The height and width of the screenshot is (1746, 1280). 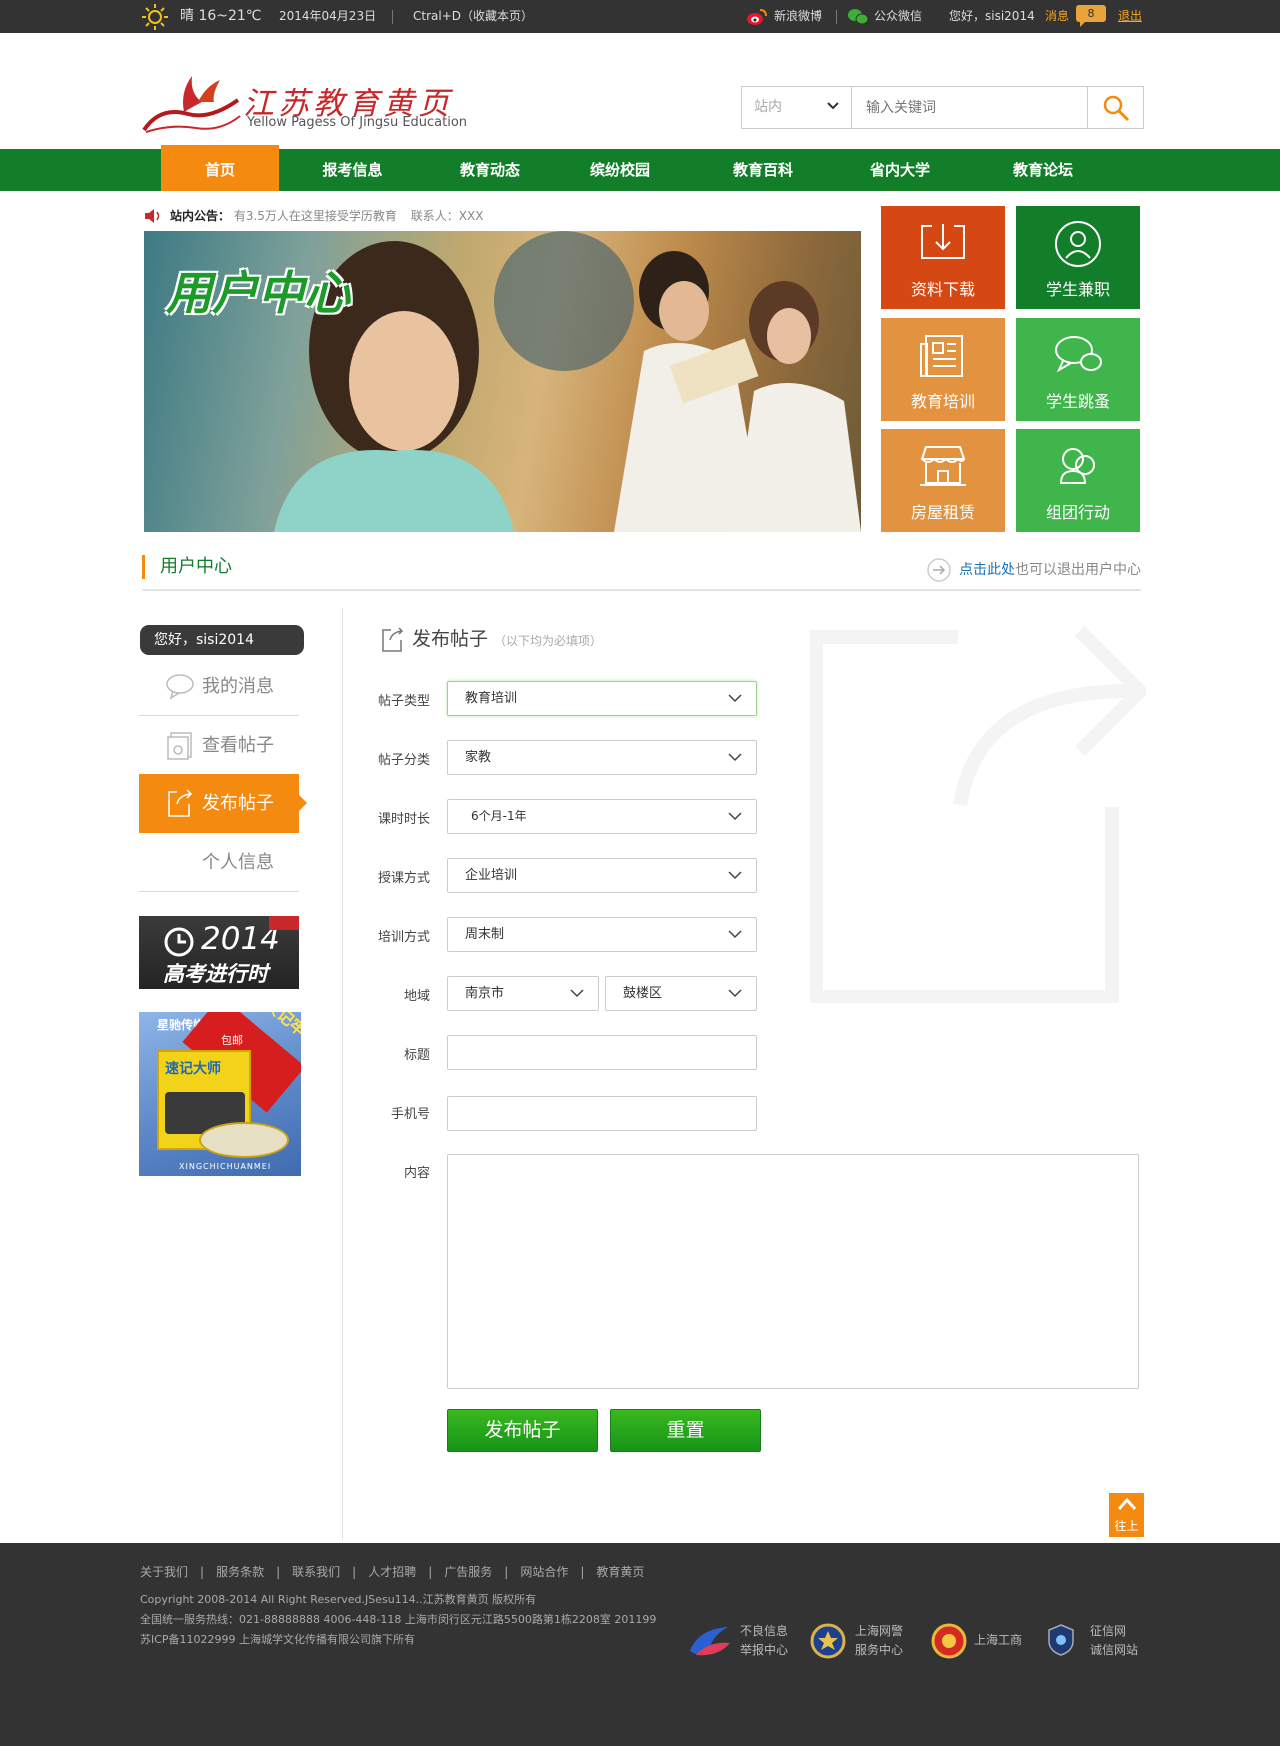 What do you see at coordinates (220, 1094) in the screenshot?
I see `ad-memory-master: 星驰传媒 7天记牢一学科 包邮 速记大师 XINGCHICHUANMEI` at bounding box center [220, 1094].